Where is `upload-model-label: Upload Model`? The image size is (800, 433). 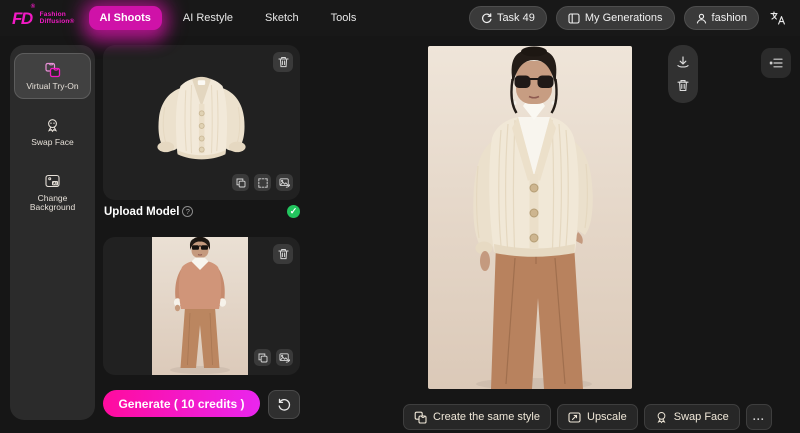 upload-model-label: Upload Model is located at coordinates (142, 211).